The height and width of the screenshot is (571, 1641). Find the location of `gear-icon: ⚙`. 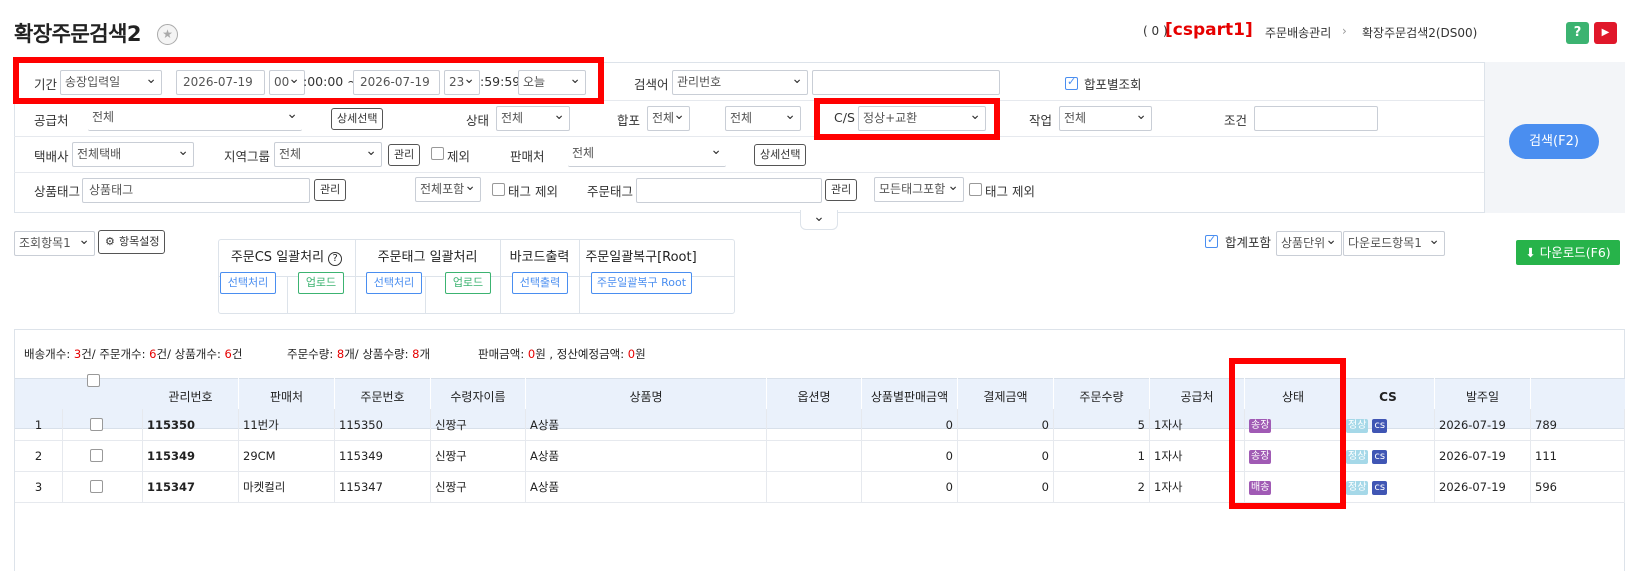

gear-icon: ⚙ is located at coordinates (110, 241).